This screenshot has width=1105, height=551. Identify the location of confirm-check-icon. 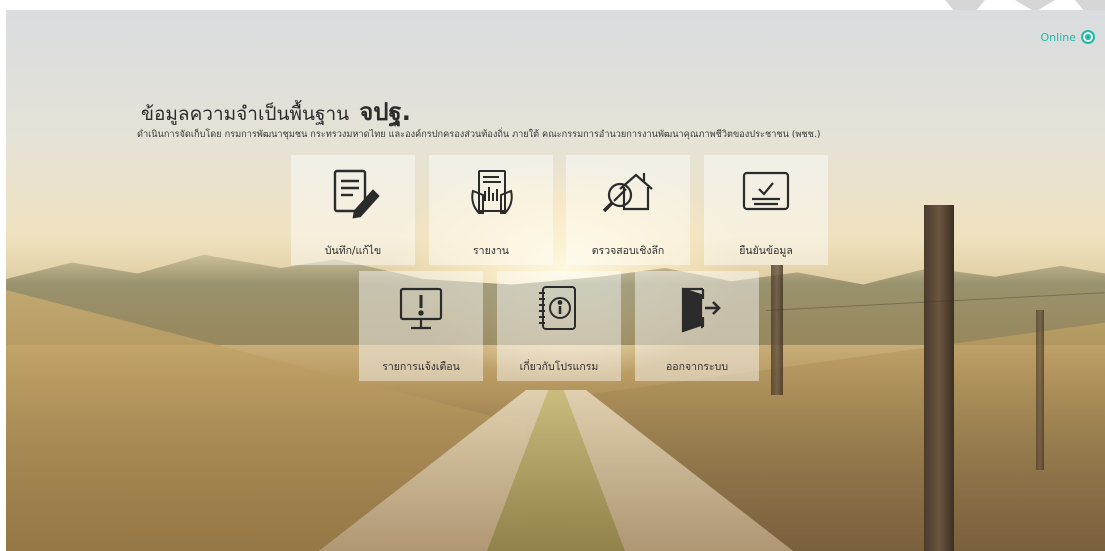
(766, 194).